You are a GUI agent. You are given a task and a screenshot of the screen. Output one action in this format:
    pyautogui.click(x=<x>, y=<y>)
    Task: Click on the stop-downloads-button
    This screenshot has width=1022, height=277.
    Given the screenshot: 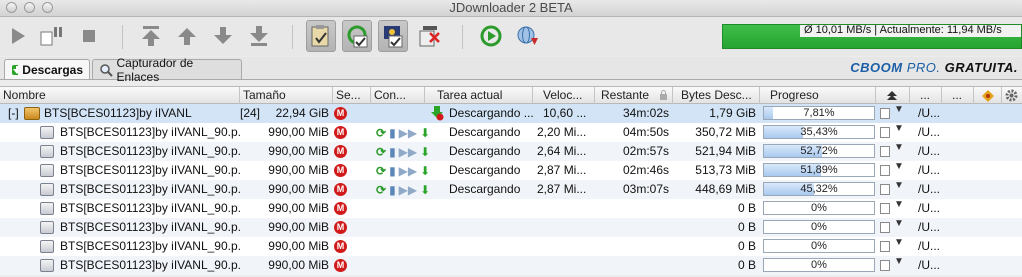 What is the action you would take?
    pyautogui.click(x=89, y=36)
    